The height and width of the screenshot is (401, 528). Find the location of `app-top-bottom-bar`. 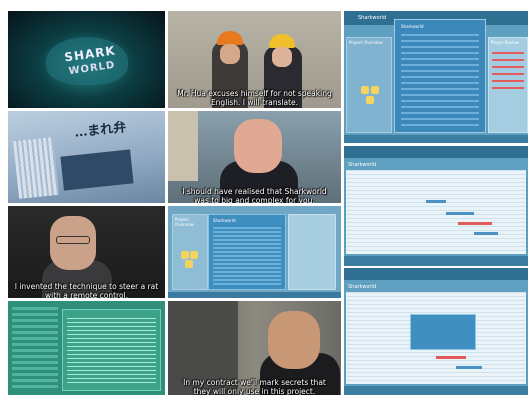

app-top-bottom-bar is located at coordinates (436, 139).